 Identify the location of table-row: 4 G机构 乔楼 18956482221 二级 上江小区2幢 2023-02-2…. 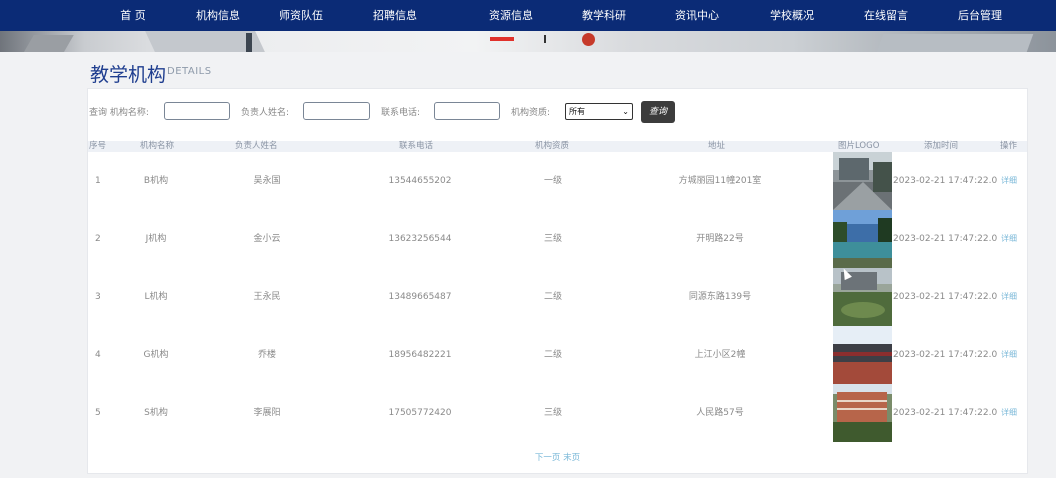
(557, 355).